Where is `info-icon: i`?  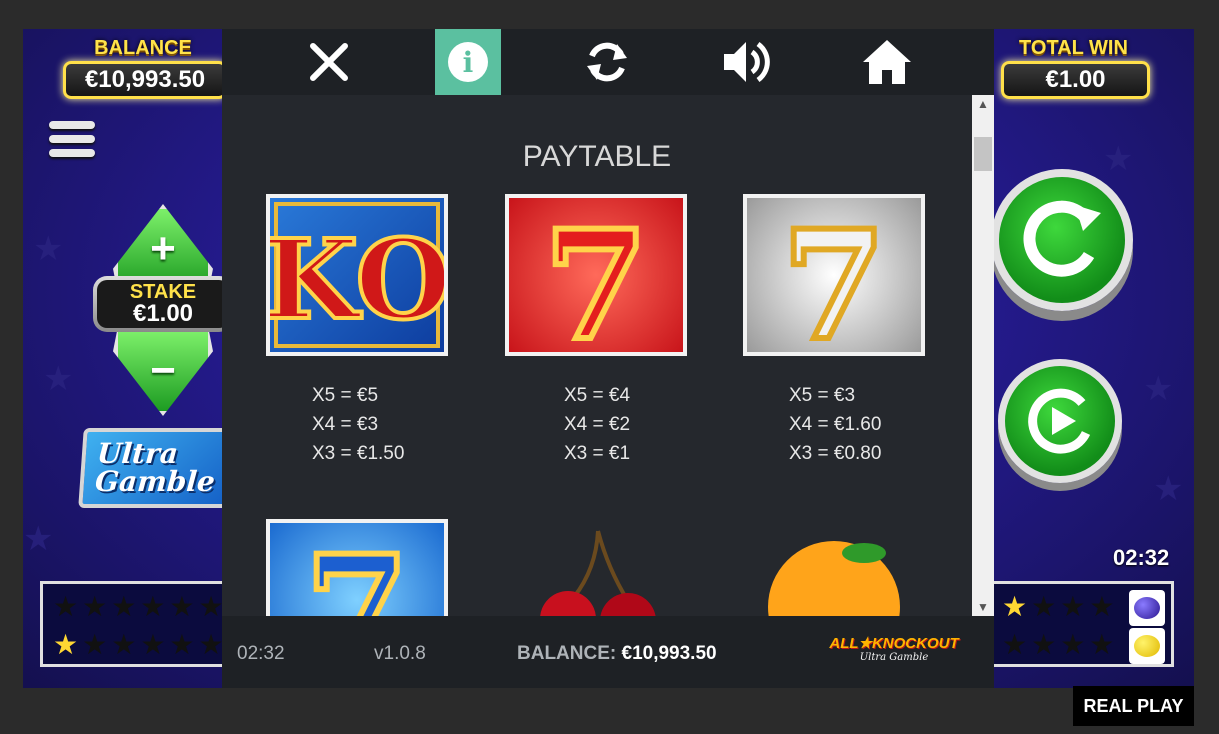 info-icon: i is located at coordinates (468, 62).